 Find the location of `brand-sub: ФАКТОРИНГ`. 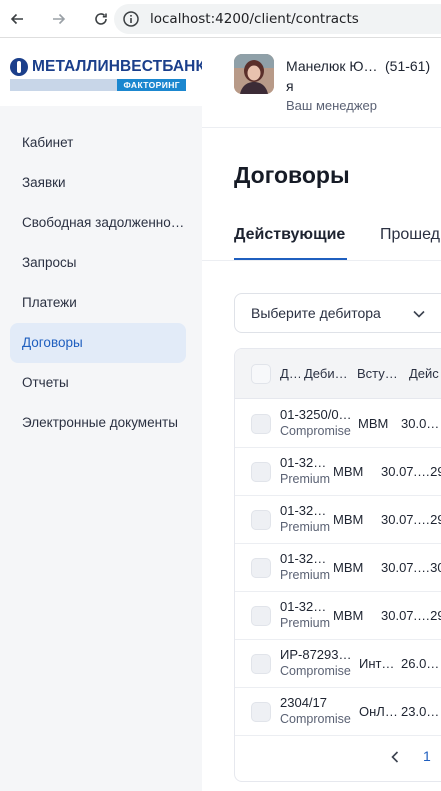

brand-sub: ФАКТОРИНГ is located at coordinates (151, 85).